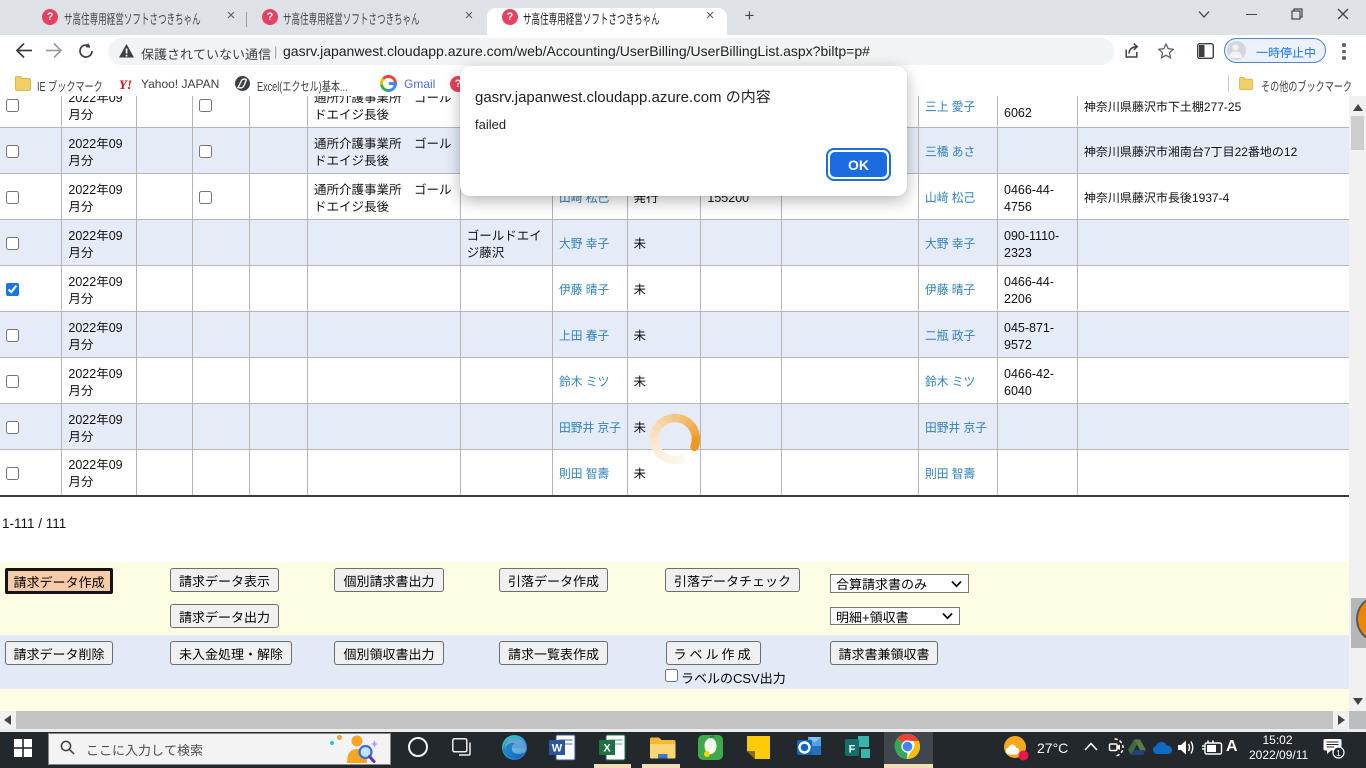 Image resolution: width=1366 pixels, height=768 pixels. I want to click on svg-text: F, so click(852, 750).